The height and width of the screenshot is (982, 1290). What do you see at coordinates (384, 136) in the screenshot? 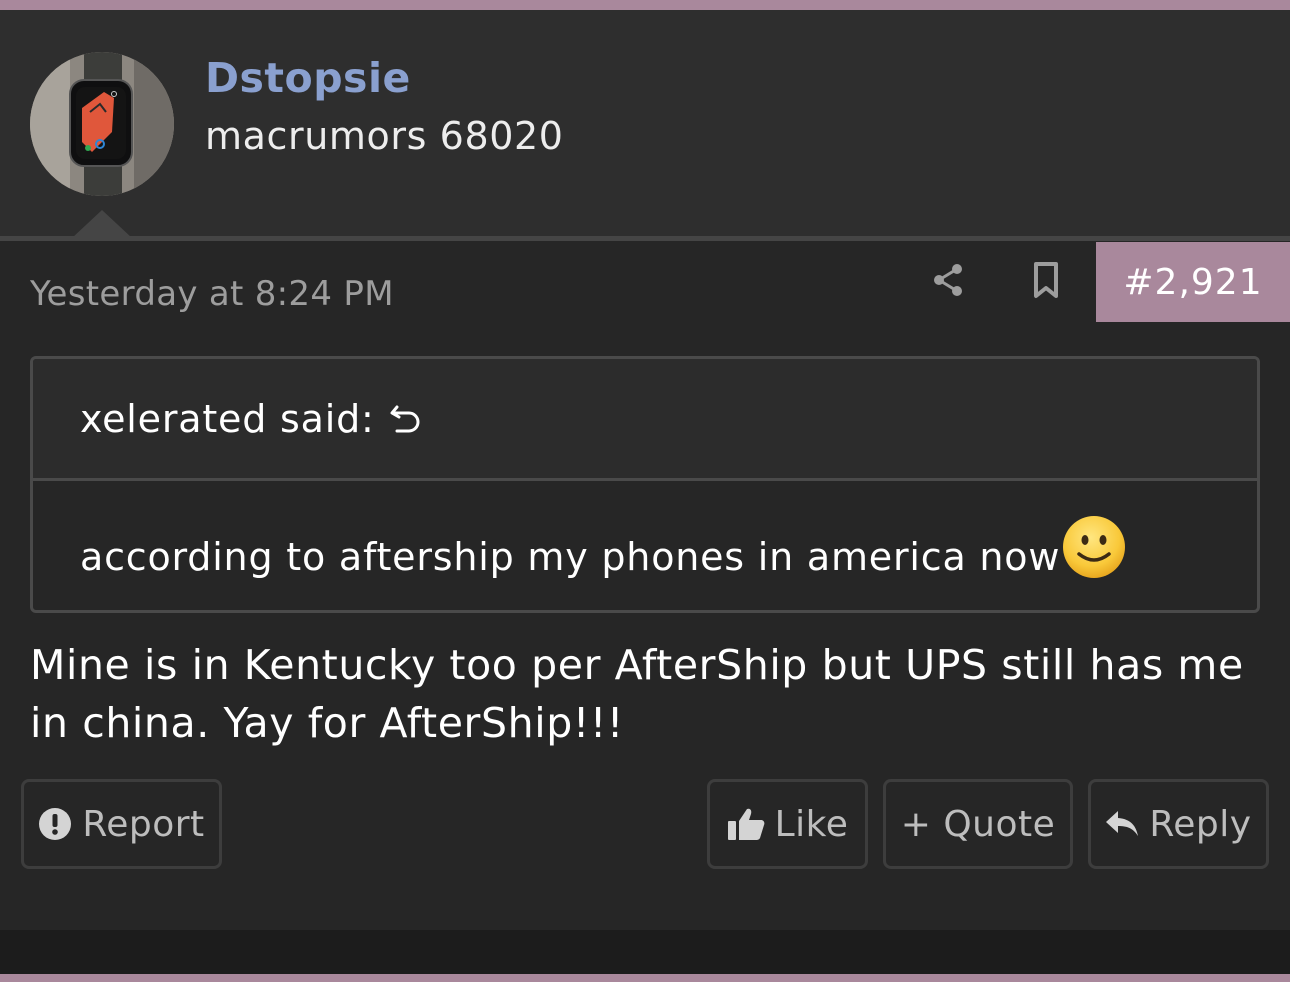
I see `user-title: macrumors 68020` at bounding box center [384, 136].